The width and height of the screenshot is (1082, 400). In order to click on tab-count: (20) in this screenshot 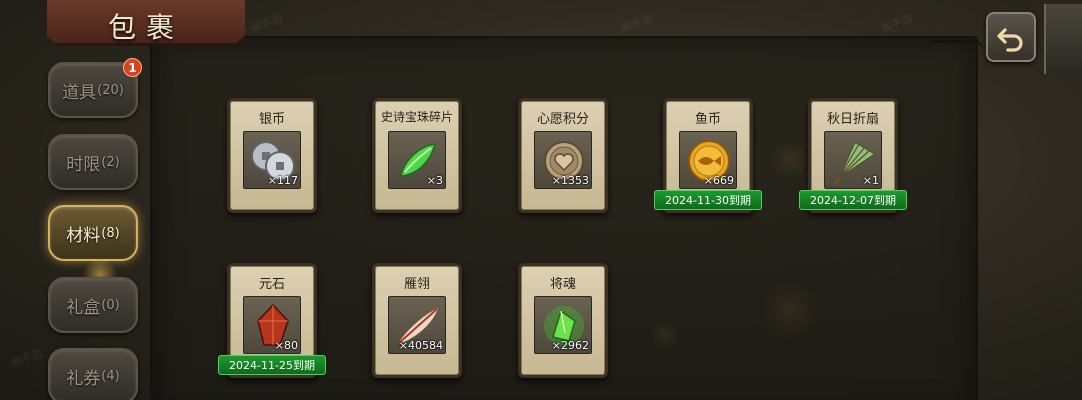, I will do `click(110, 90)`.